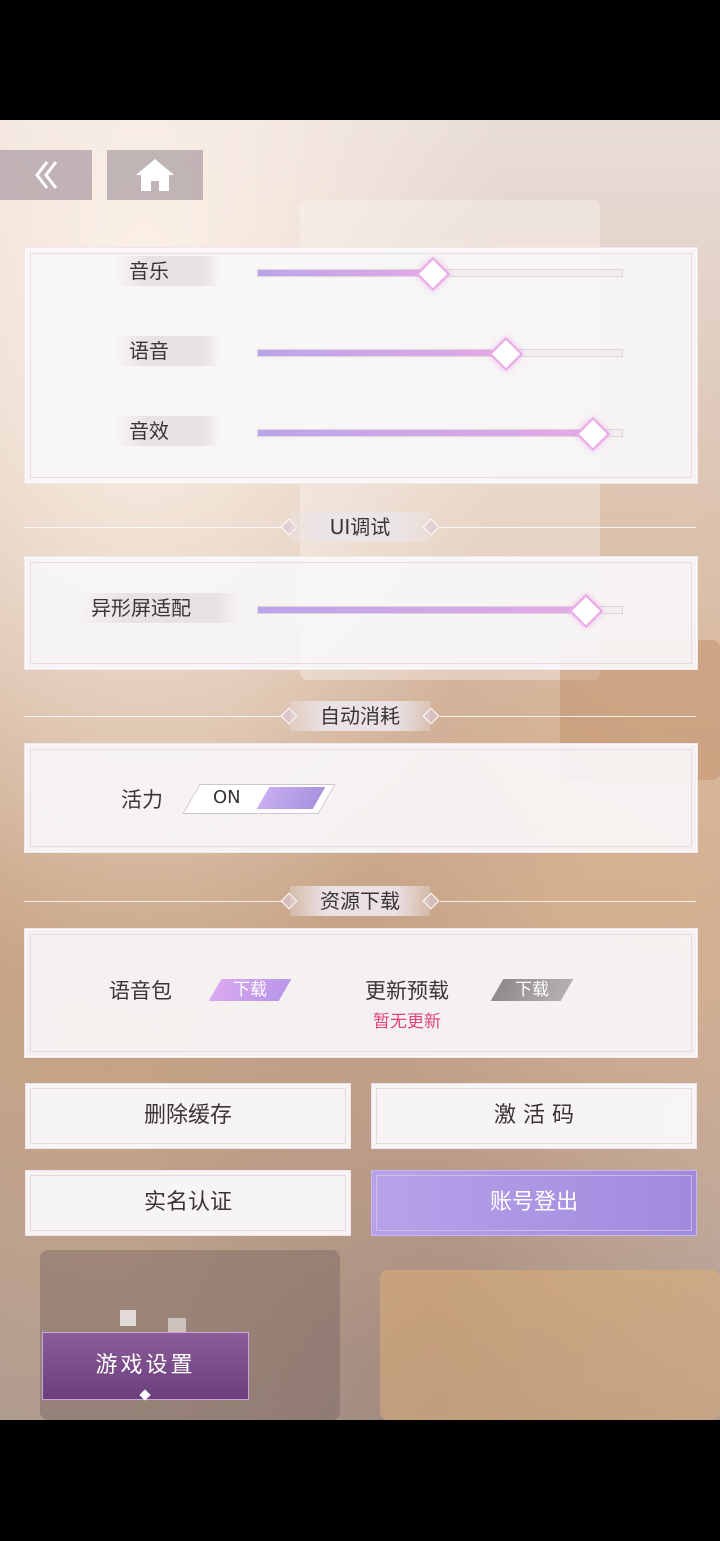 The image size is (720, 1541). What do you see at coordinates (407, 1022) in the screenshot?
I see `update-status-text: 暂无更新` at bounding box center [407, 1022].